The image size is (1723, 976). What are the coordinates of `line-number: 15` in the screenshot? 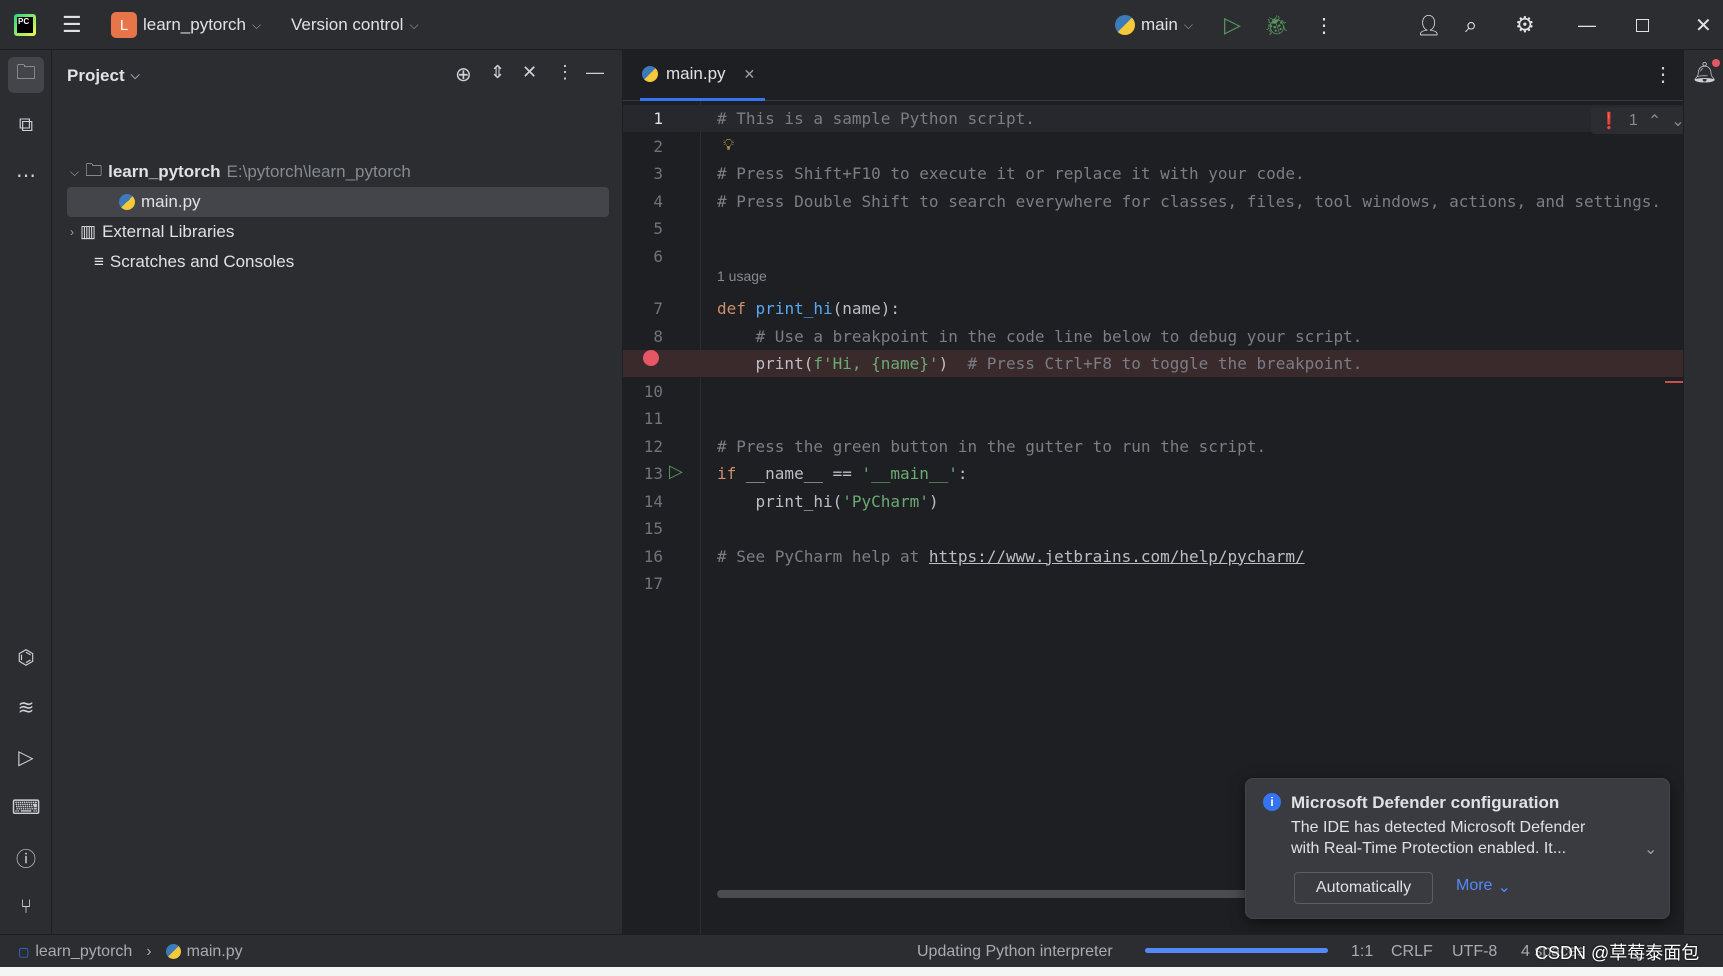 It's located at (643, 528).